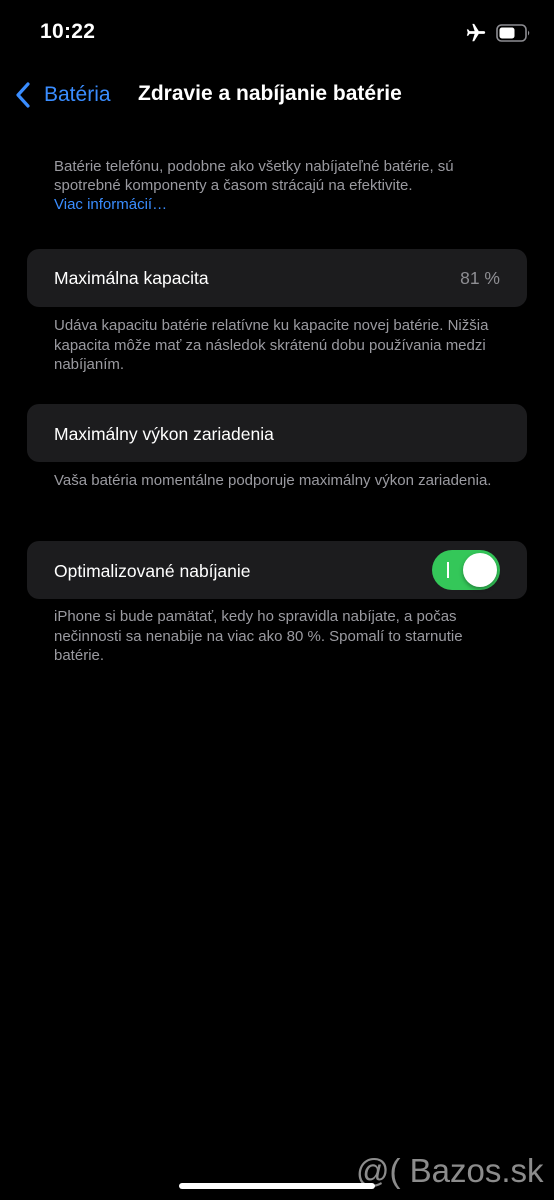  What do you see at coordinates (270, 93) in the screenshot?
I see `page-title: Zdravie a nabíjanie batérie` at bounding box center [270, 93].